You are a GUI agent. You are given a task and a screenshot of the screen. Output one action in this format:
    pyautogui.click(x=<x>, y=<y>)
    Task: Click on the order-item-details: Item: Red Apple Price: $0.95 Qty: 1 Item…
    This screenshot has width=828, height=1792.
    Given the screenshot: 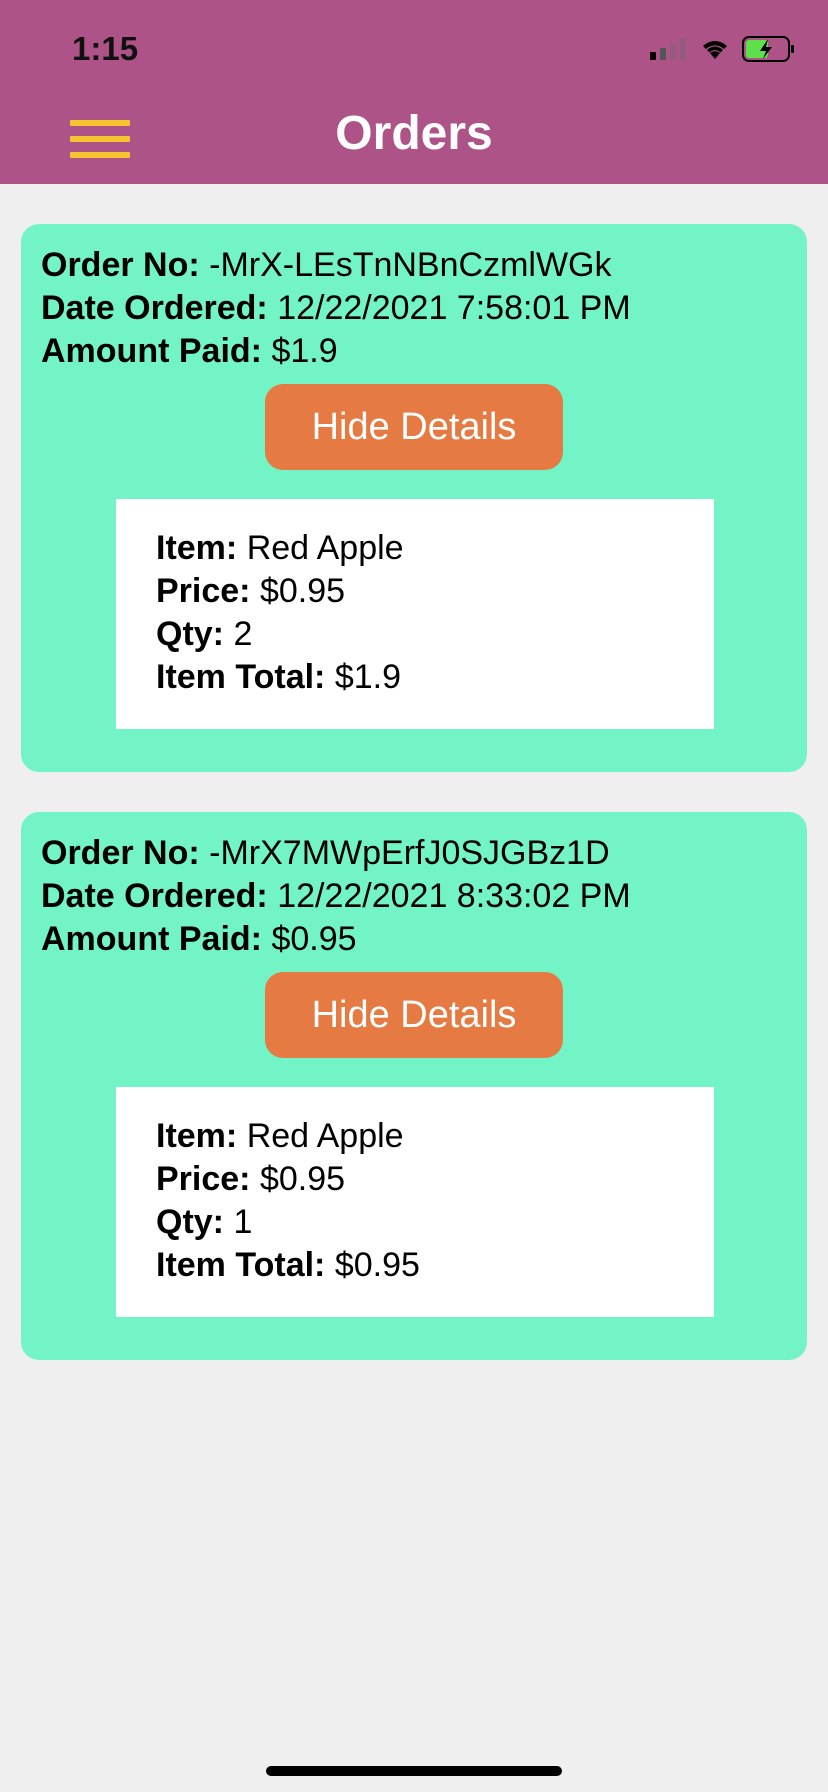 What is the action you would take?
    pyautogui.click(x=415, y=1202)
    